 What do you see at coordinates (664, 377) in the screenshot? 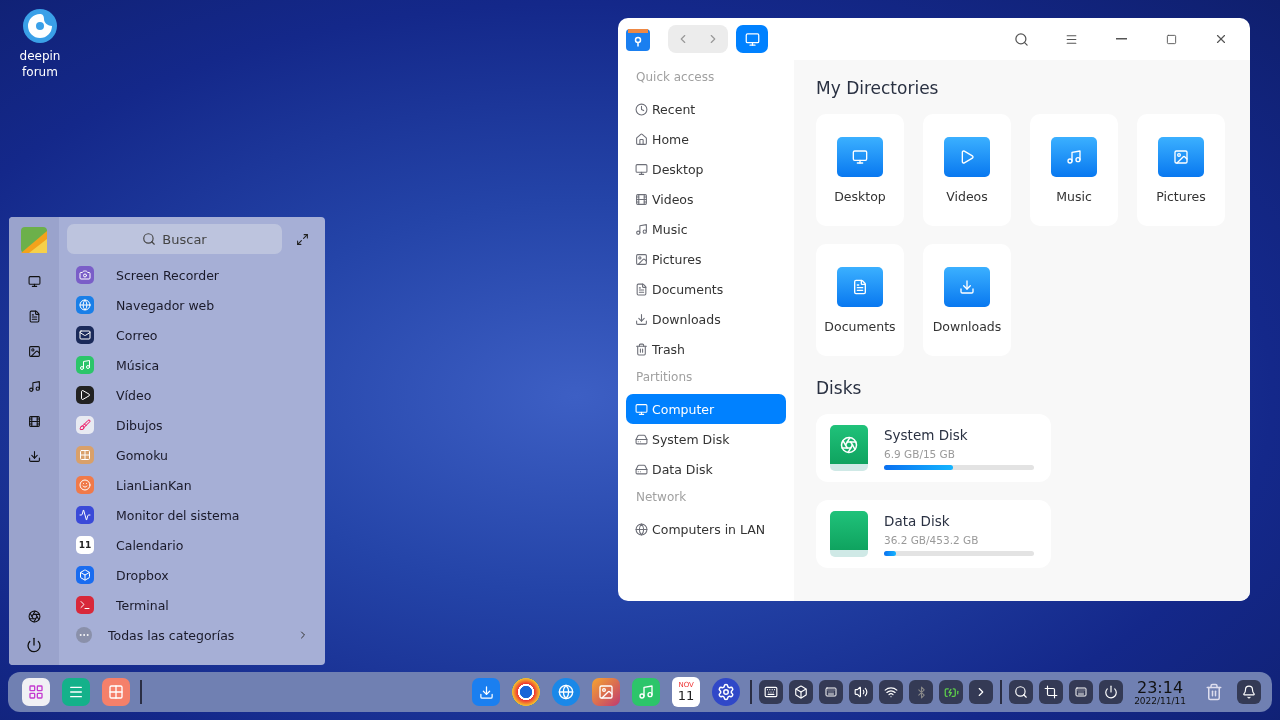
I see `sidebar-heading: Partitions` at bounding box center [664, 377].